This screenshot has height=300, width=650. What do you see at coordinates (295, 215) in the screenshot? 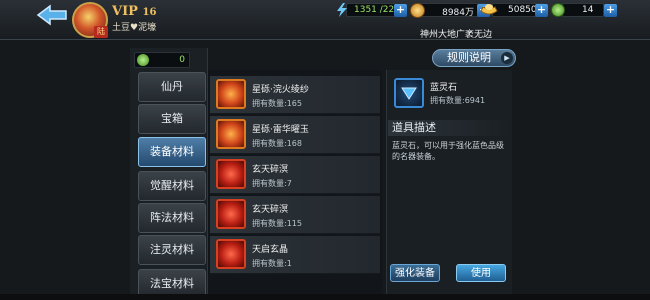
I see `list-item: 玄天碎溟 拥有数量:115` at bounding box center [295, 215].